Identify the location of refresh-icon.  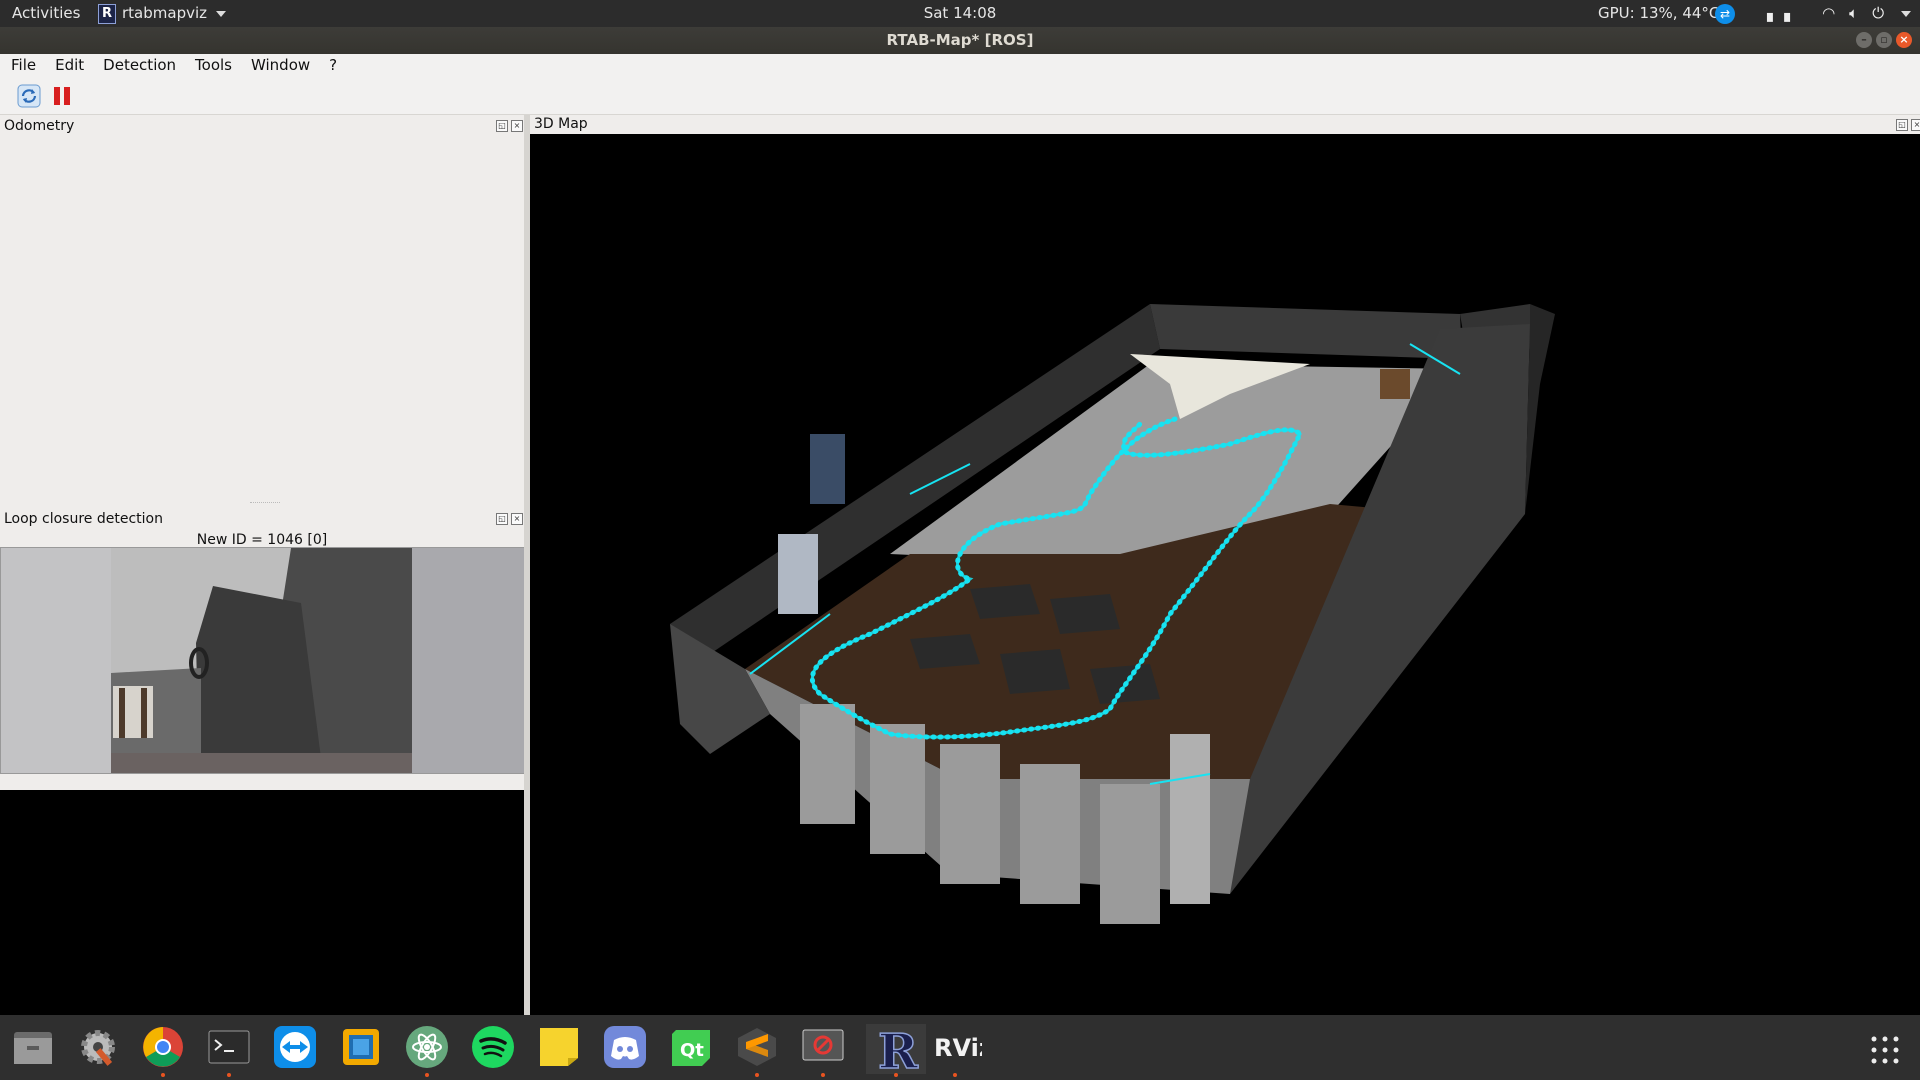
(29, 96).